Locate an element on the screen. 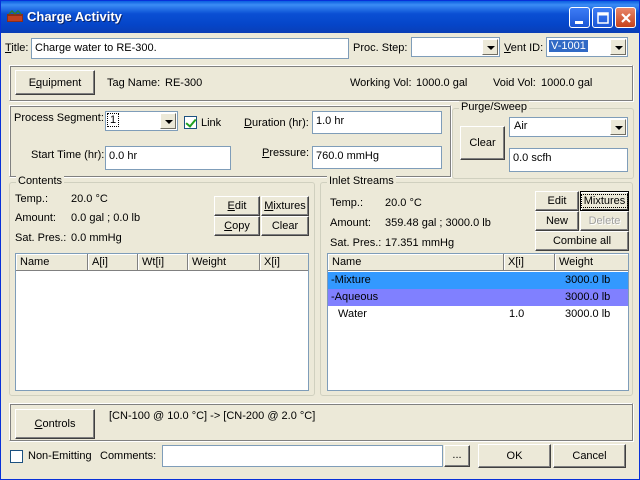  vent-id-select: V-1001 is located at coordinates (587, 47).